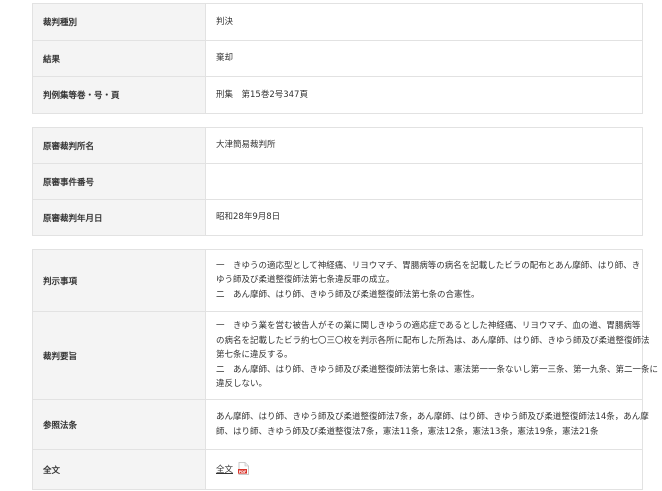 Image resolution: width=662 pixels, height=491 pixels. Describe the element at coordinates (424, 22) in the screenshot. I see `value-saiban-shubetsu: 判決` at that location.